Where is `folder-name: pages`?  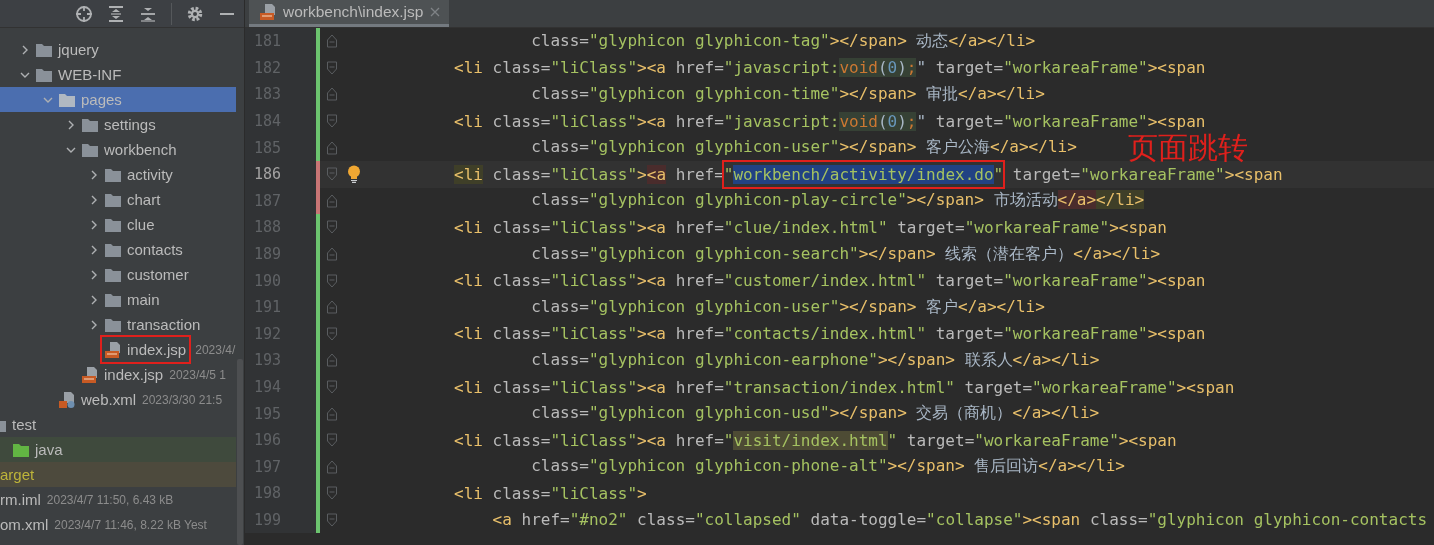
folder-name: pages is located at coordinates (101, 99).